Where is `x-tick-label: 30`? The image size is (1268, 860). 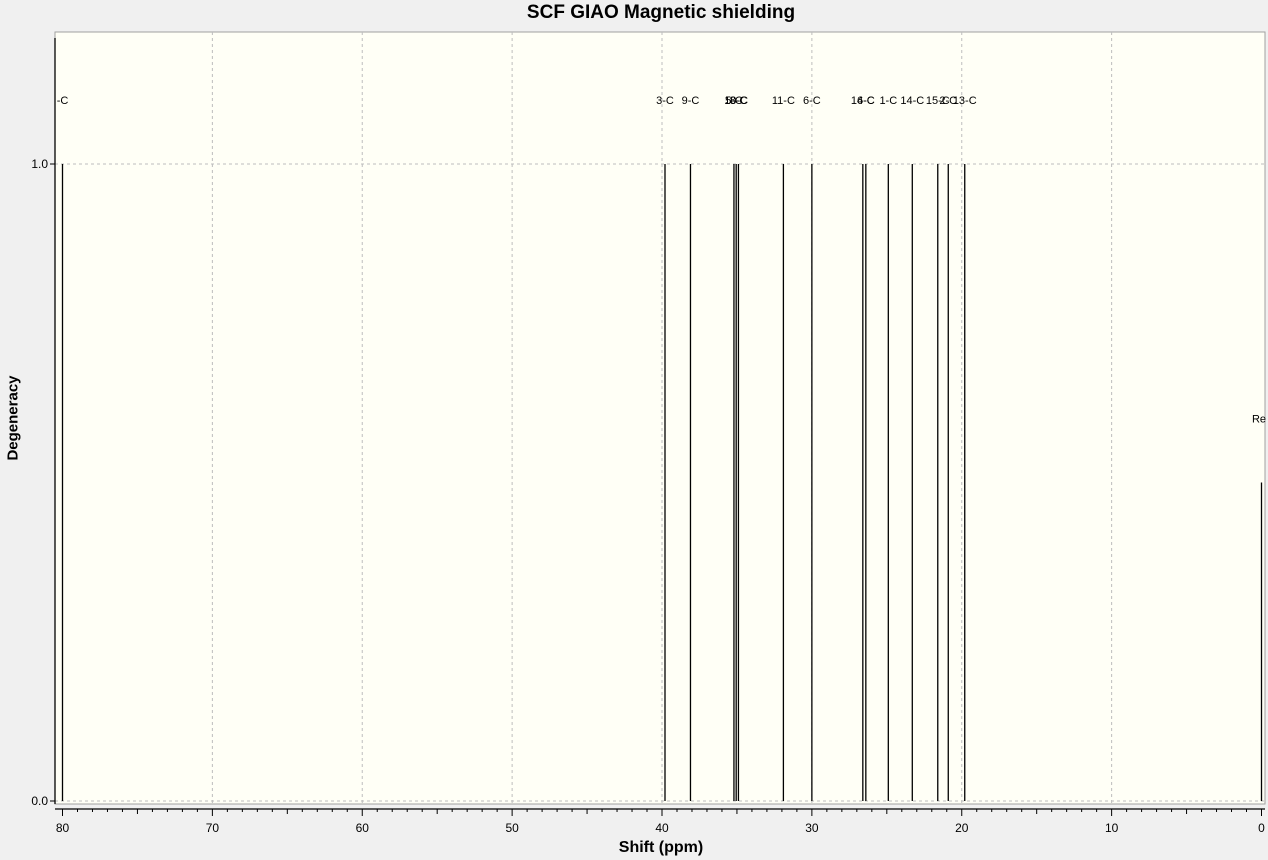
x-tick-label: 30 is located at coordinates (812, 828).